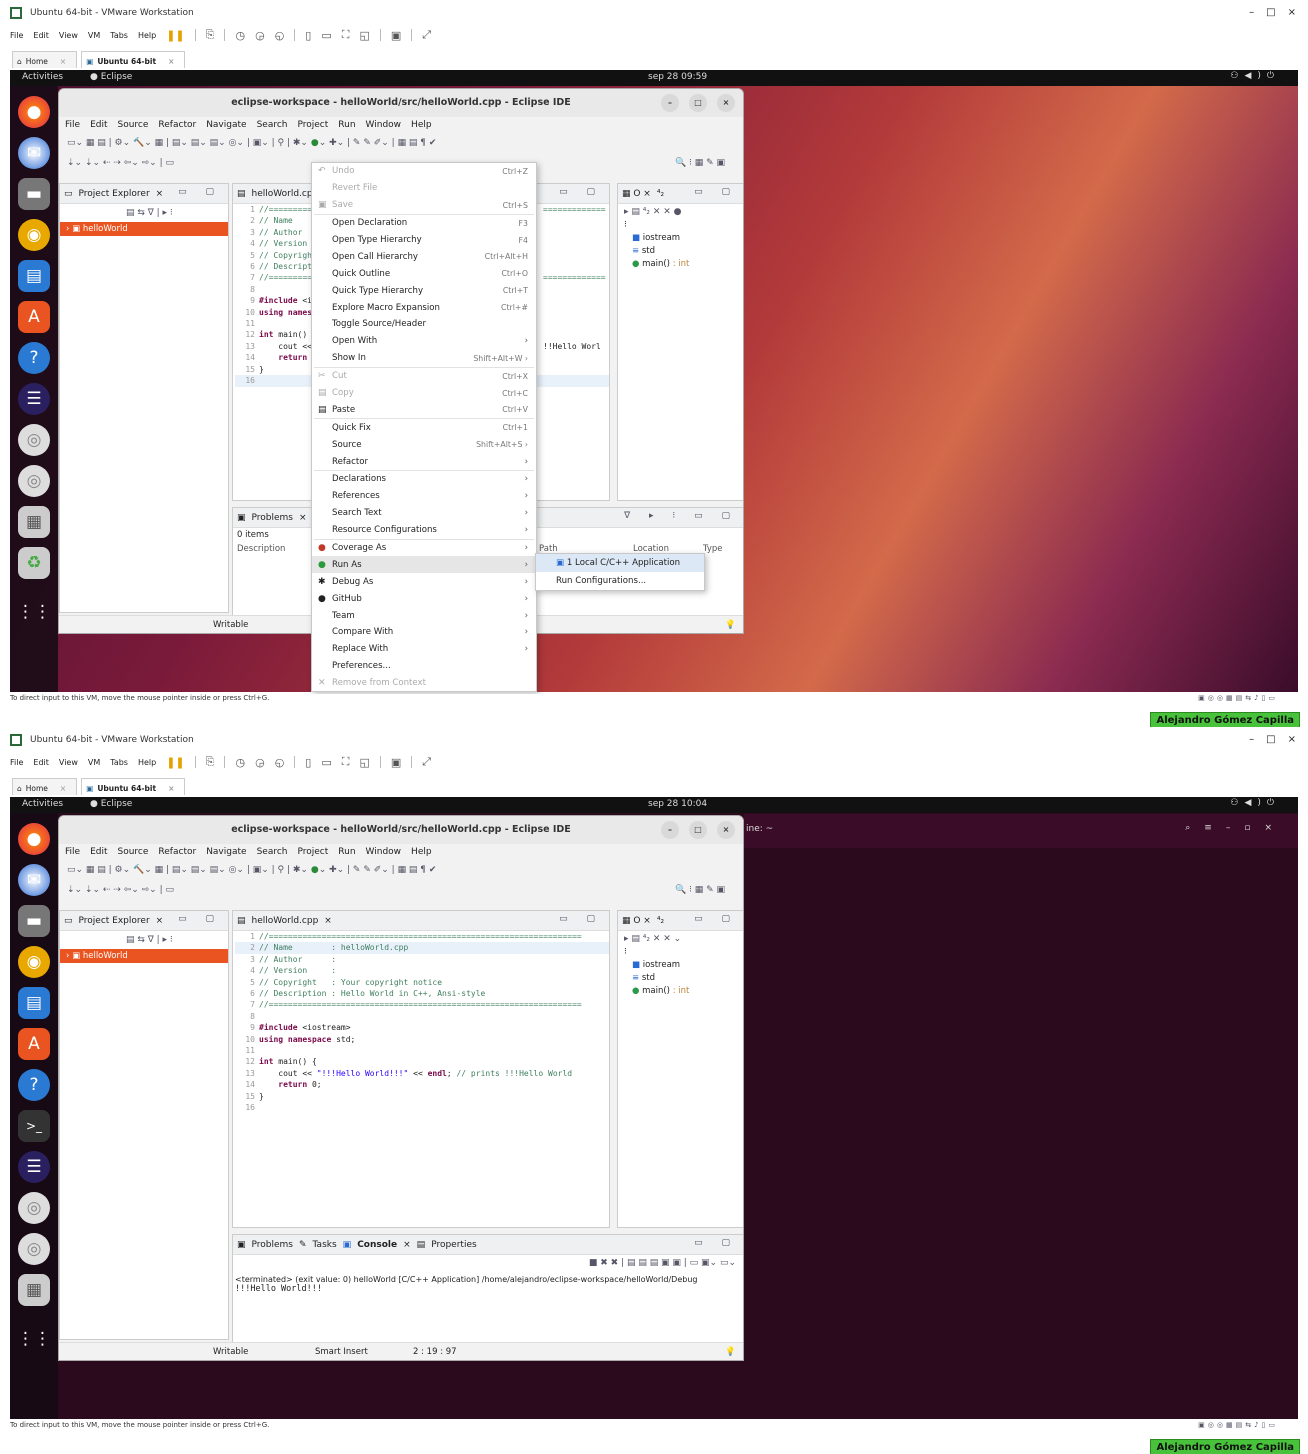  I want to click on writer-icon: ▤, so click(34, 276).